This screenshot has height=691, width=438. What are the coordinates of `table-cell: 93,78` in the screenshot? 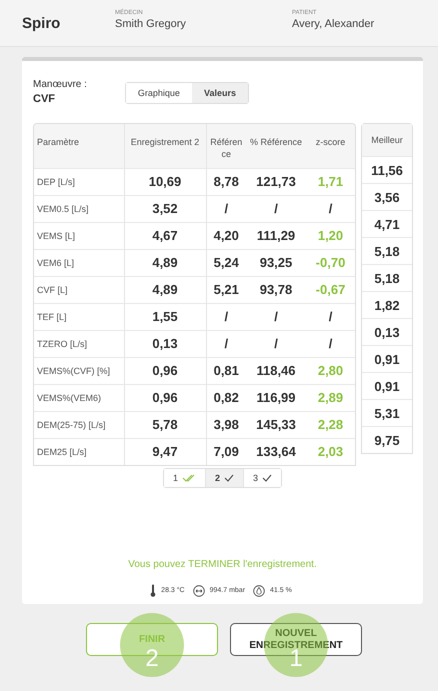 It's located at (276, 289).